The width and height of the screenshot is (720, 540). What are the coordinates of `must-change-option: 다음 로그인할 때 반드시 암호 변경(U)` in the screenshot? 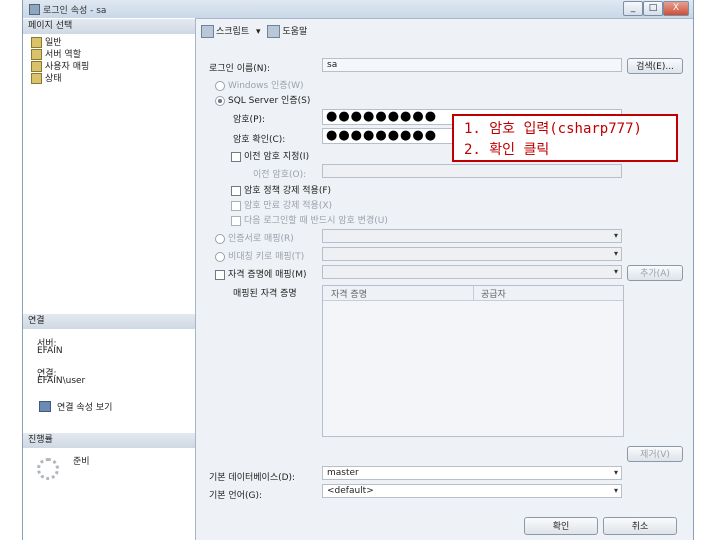 It's located at (309, 219).